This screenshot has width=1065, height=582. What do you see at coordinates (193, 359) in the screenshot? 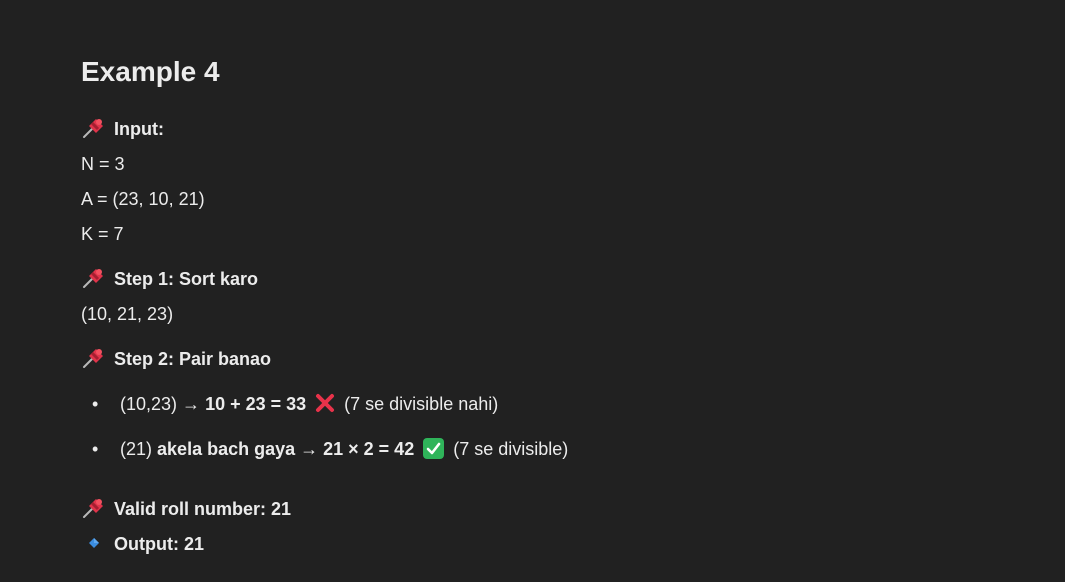
I see `step2-label: Step 2: Pair banao` at bounding box center [193, 359].